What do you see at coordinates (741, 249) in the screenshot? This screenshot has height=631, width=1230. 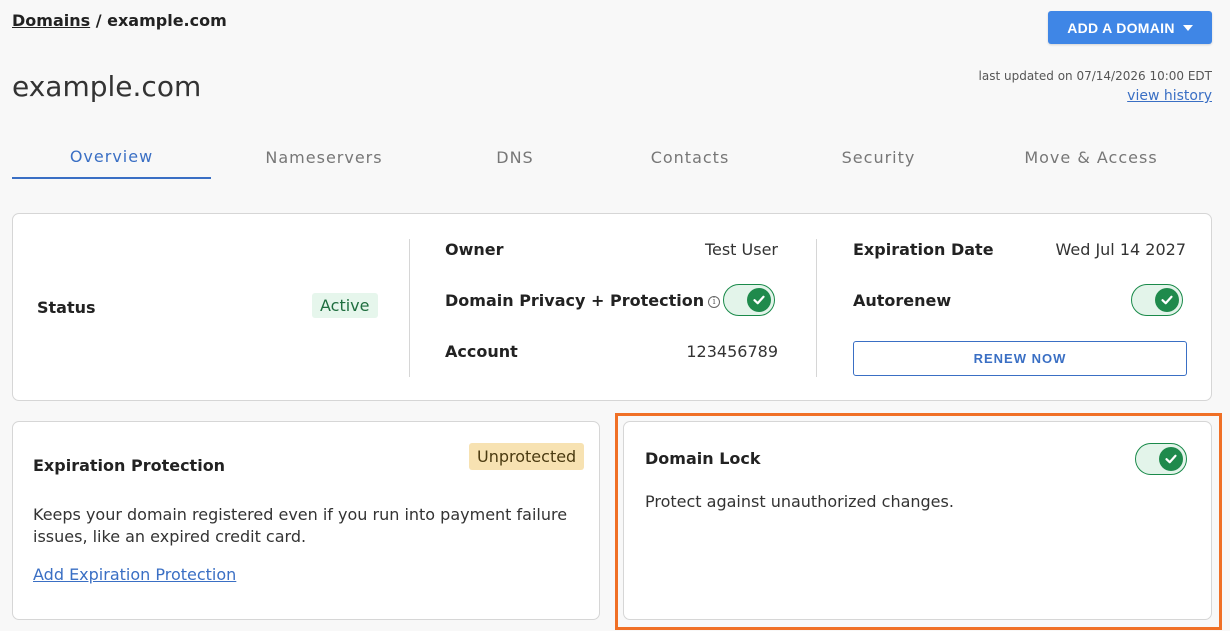 I see `owner-value: Test User` at bounding box center [741, 249].